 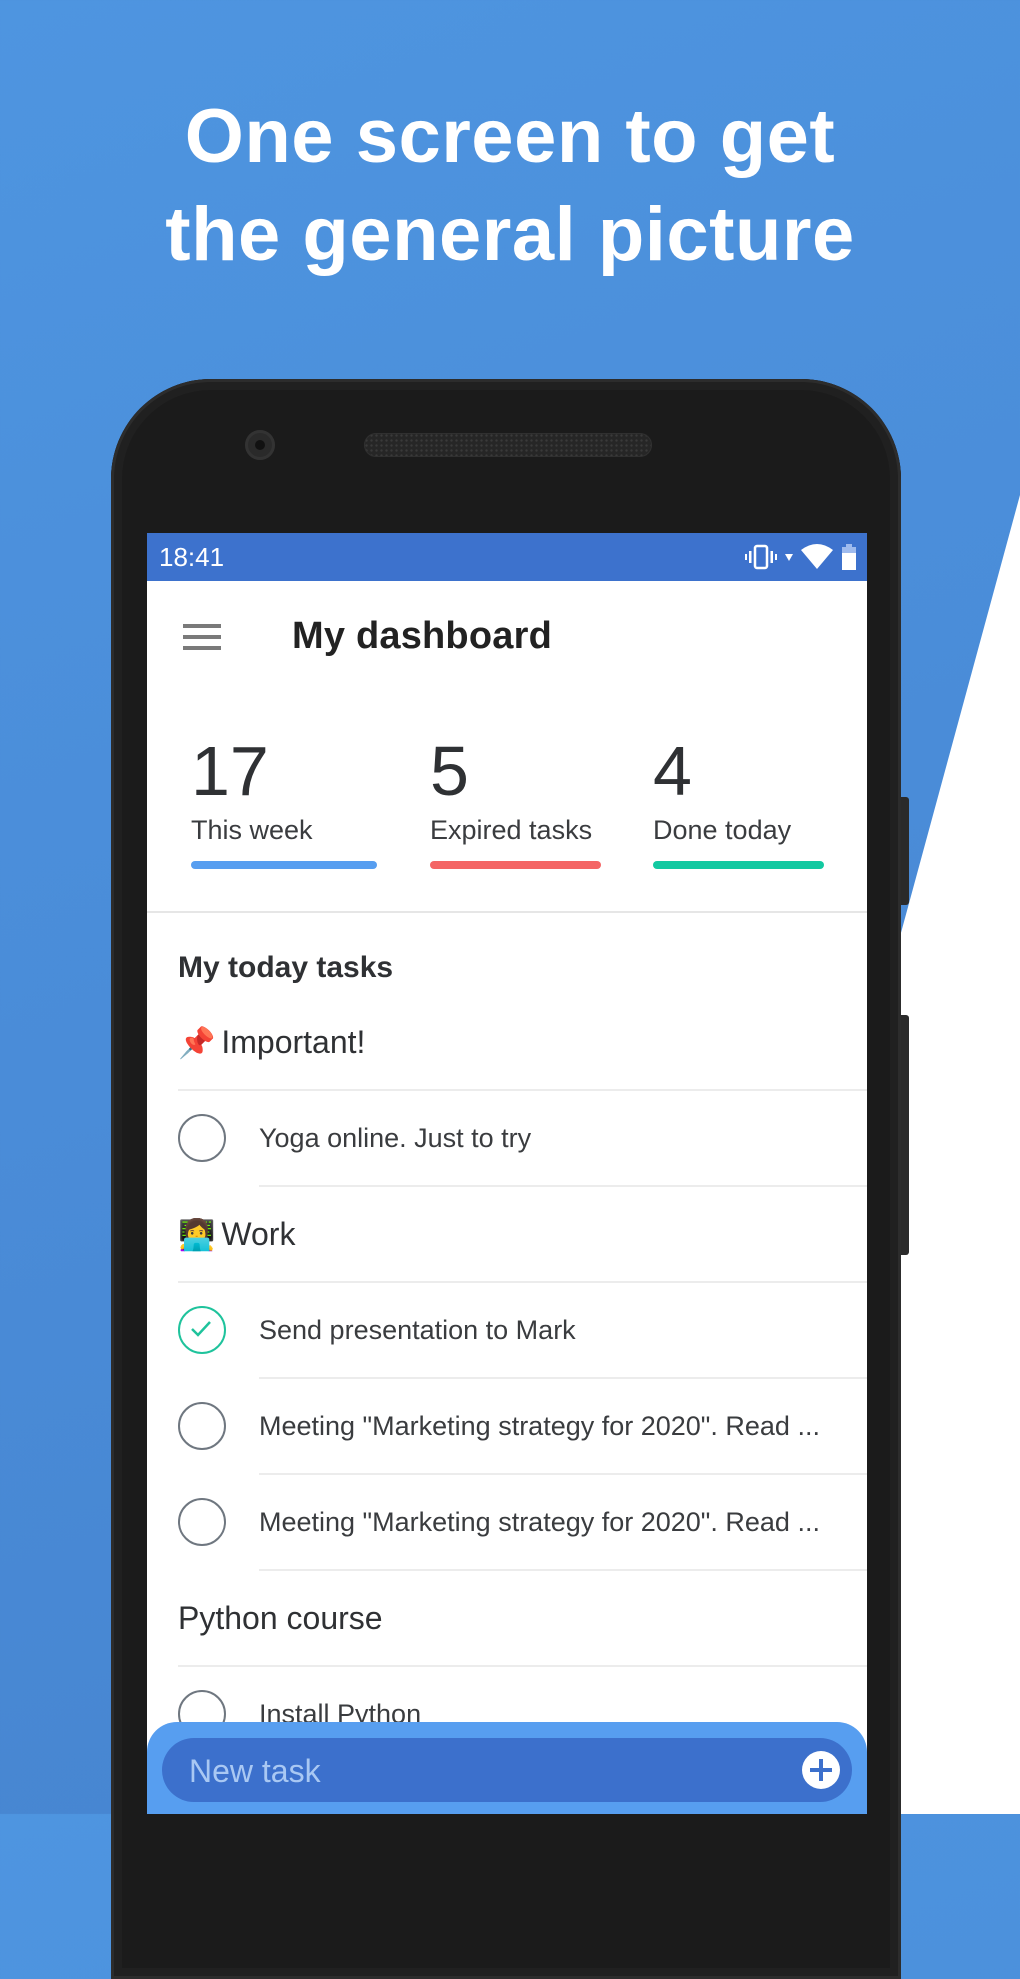 I want to click on group-name: Python course, so click(x=280, y=1618).